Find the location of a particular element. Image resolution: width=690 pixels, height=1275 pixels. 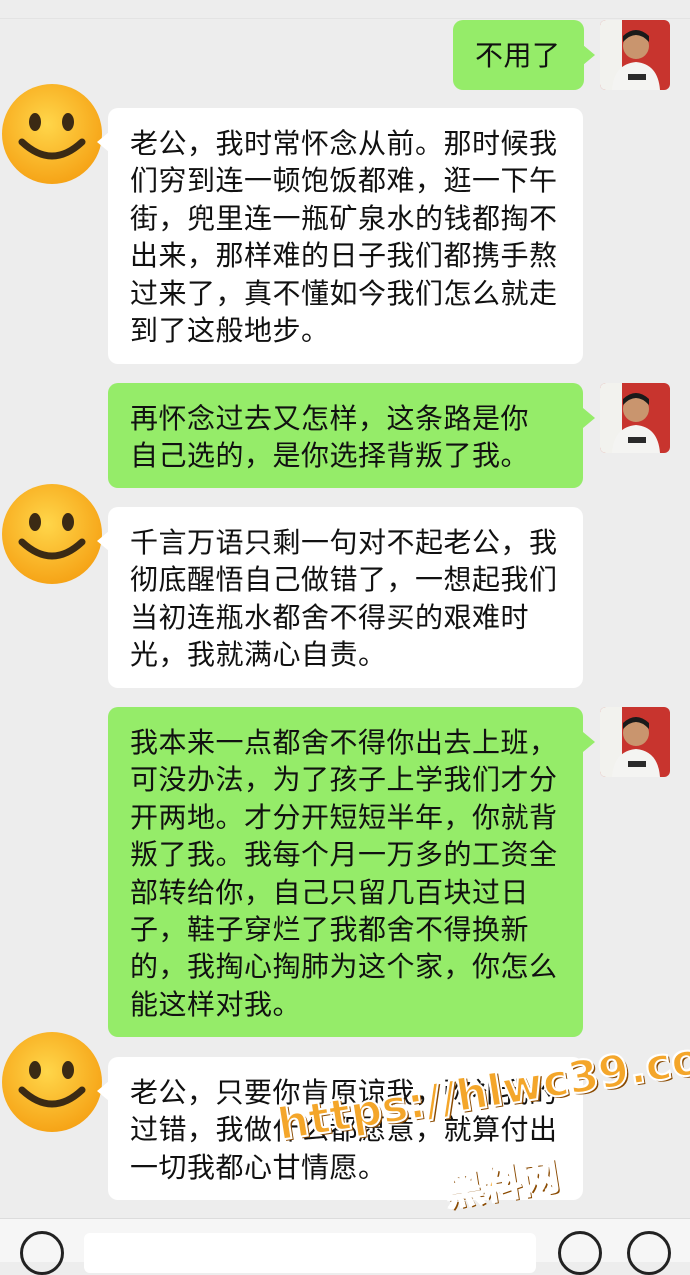

message-text-line: 叛了我。我每个月一万多的工资全 is located at coordinates (344, 855).